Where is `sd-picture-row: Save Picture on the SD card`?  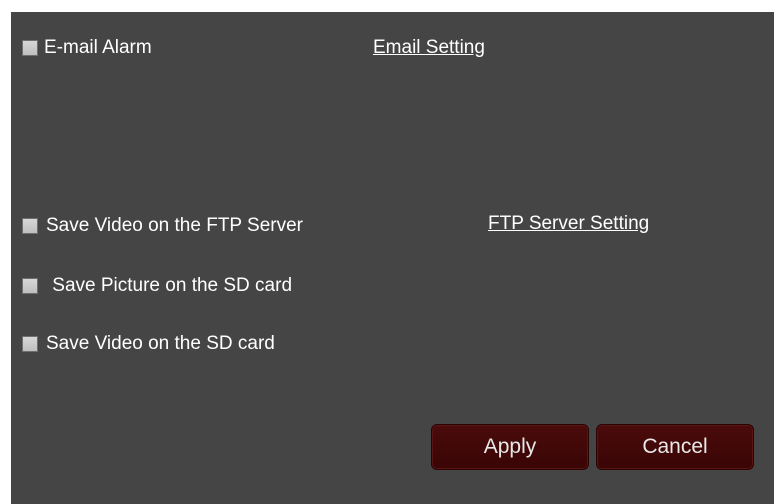
sd-picture-row: Save Picture on the SD card is located at coordinates (157, 286).